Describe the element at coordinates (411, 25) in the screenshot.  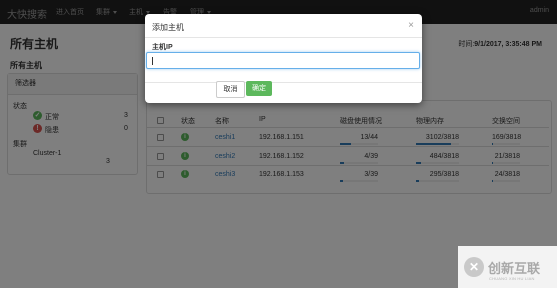
I see `close-icon: ×` at that location.